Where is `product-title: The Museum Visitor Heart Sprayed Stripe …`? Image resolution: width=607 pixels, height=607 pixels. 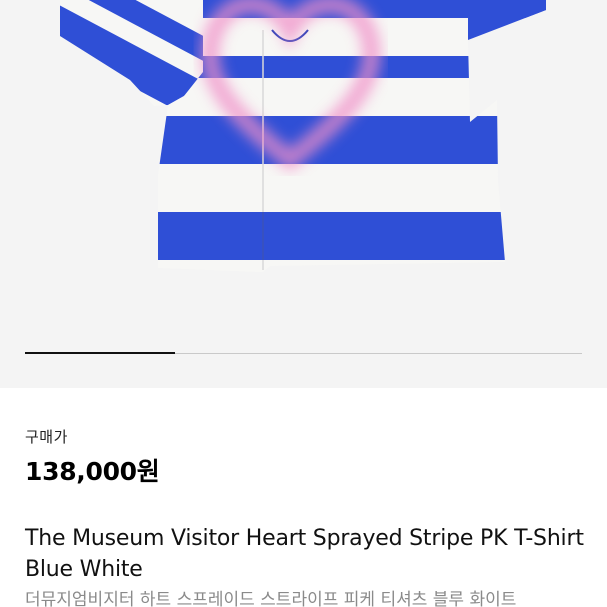 product-title: The Museum Visitor Heart Sprayed Stripe … is located at coordinates (304, 554).